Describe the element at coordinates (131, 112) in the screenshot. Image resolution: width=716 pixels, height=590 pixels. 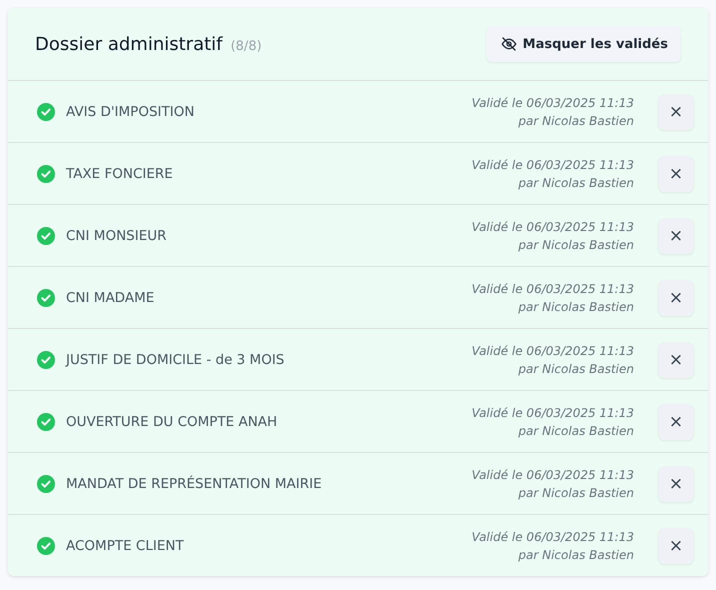
I see `document-name: AVIS D'IMPOSITION` at that location.